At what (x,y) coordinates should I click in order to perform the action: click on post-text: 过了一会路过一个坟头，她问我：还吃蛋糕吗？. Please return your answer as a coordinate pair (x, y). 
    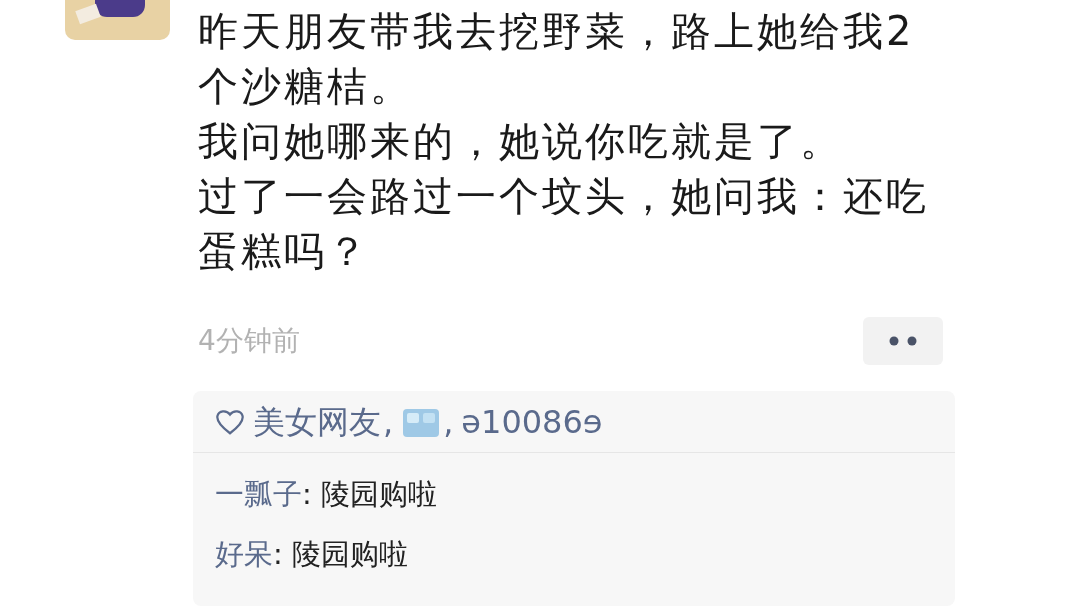
    Looking at the image, I should click on (564, 224).